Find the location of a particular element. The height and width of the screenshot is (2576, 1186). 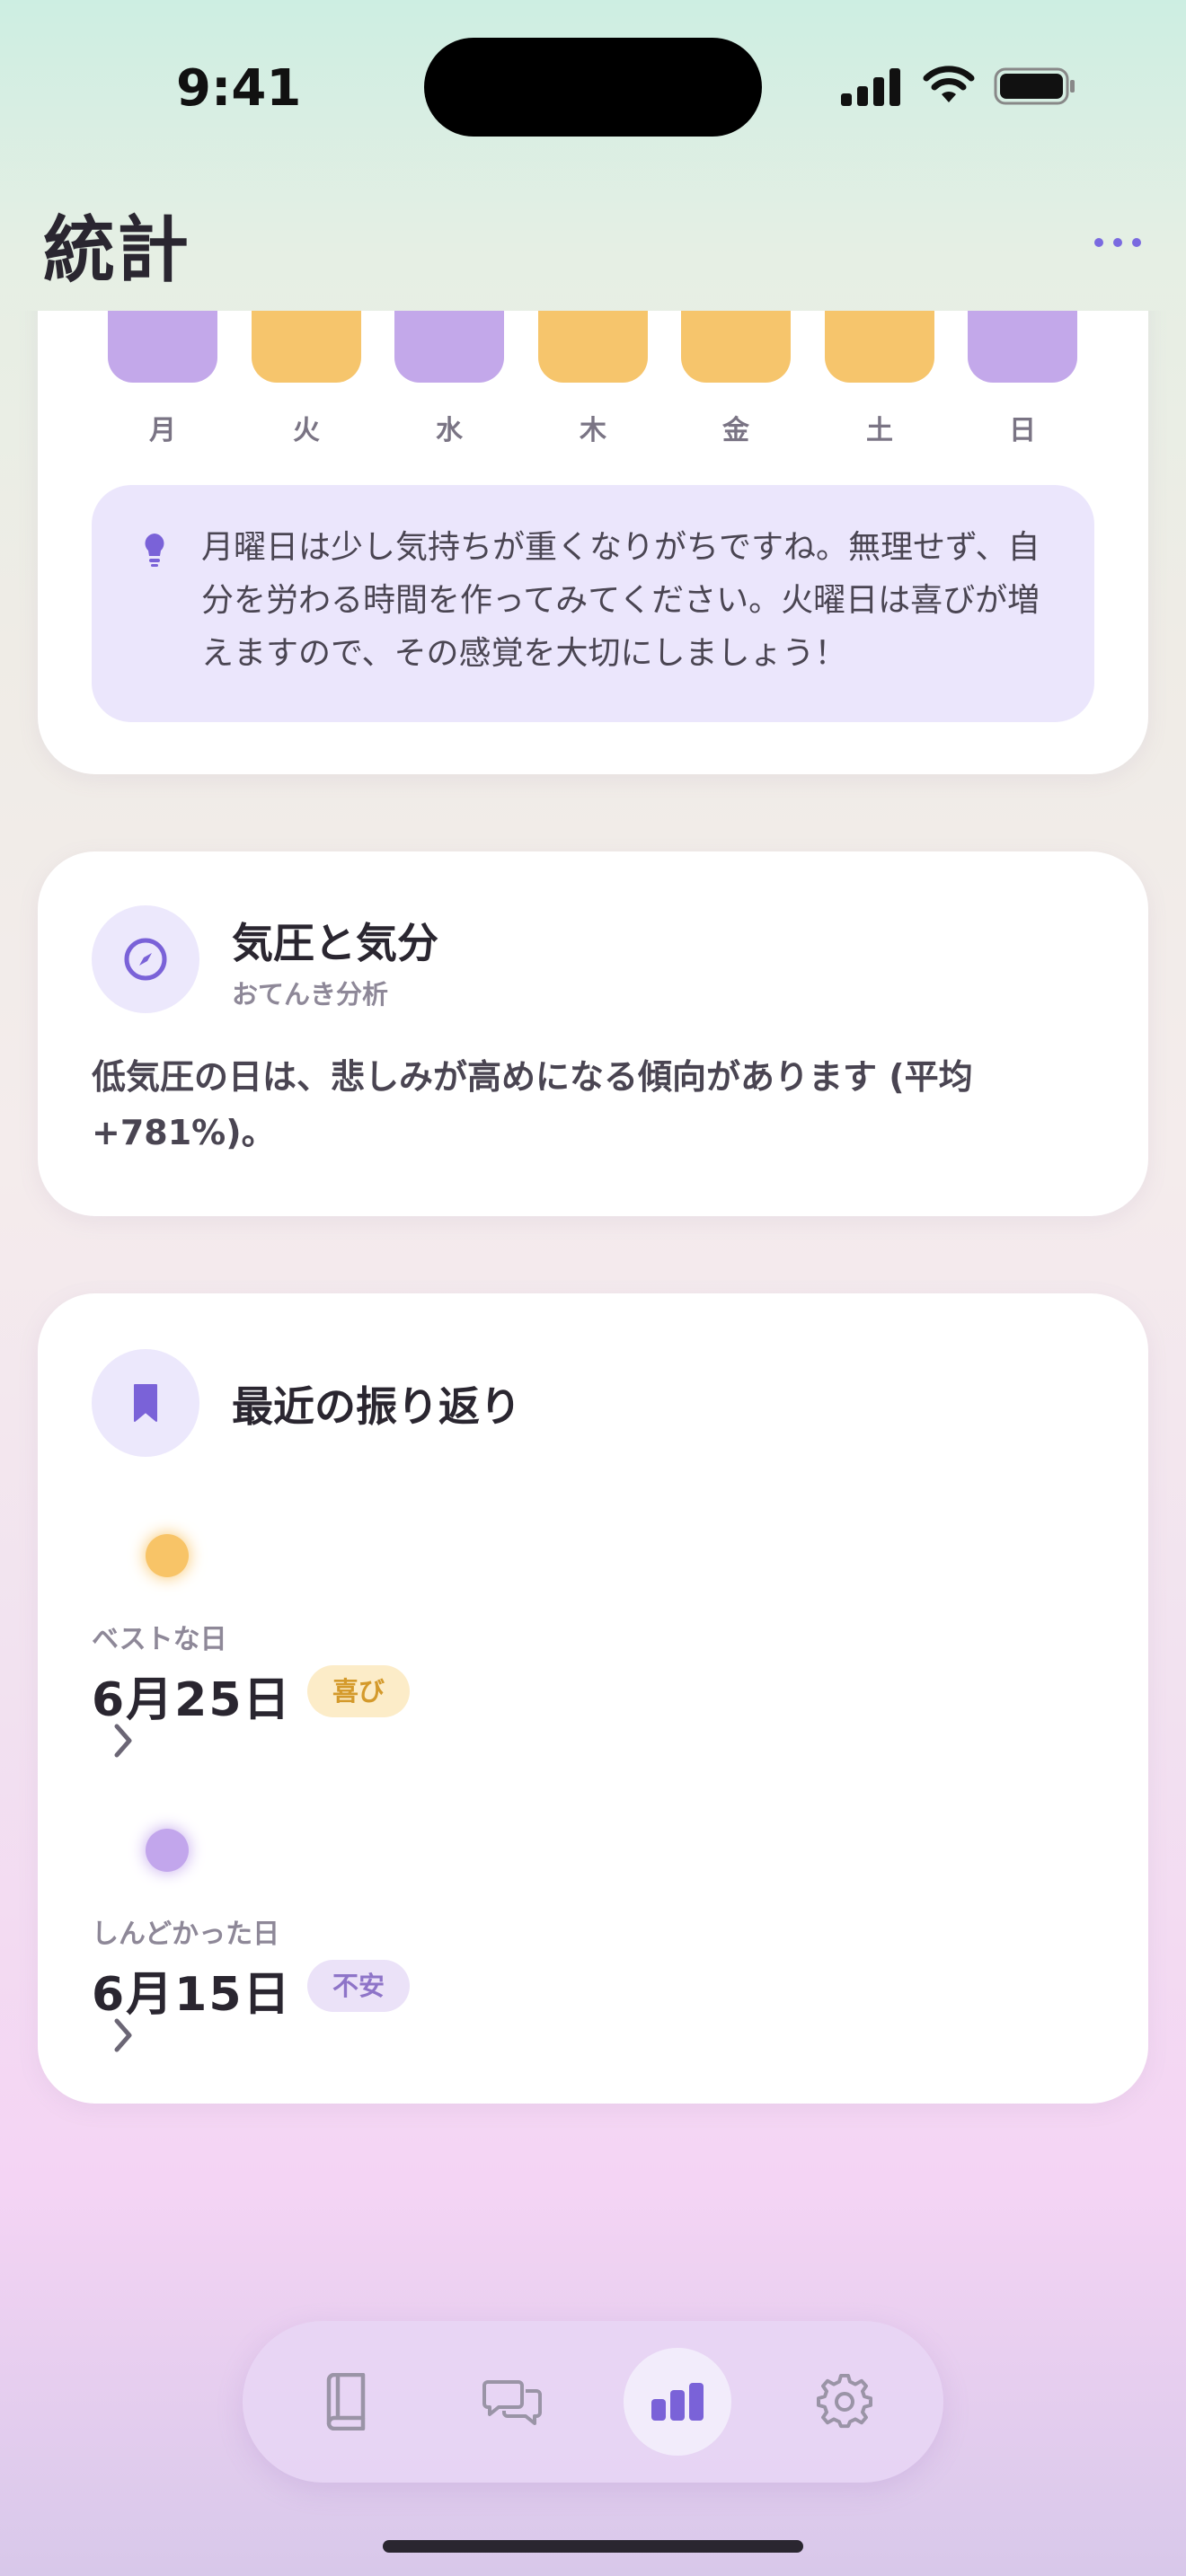

compass-icon is located at coordinates (145, 960).